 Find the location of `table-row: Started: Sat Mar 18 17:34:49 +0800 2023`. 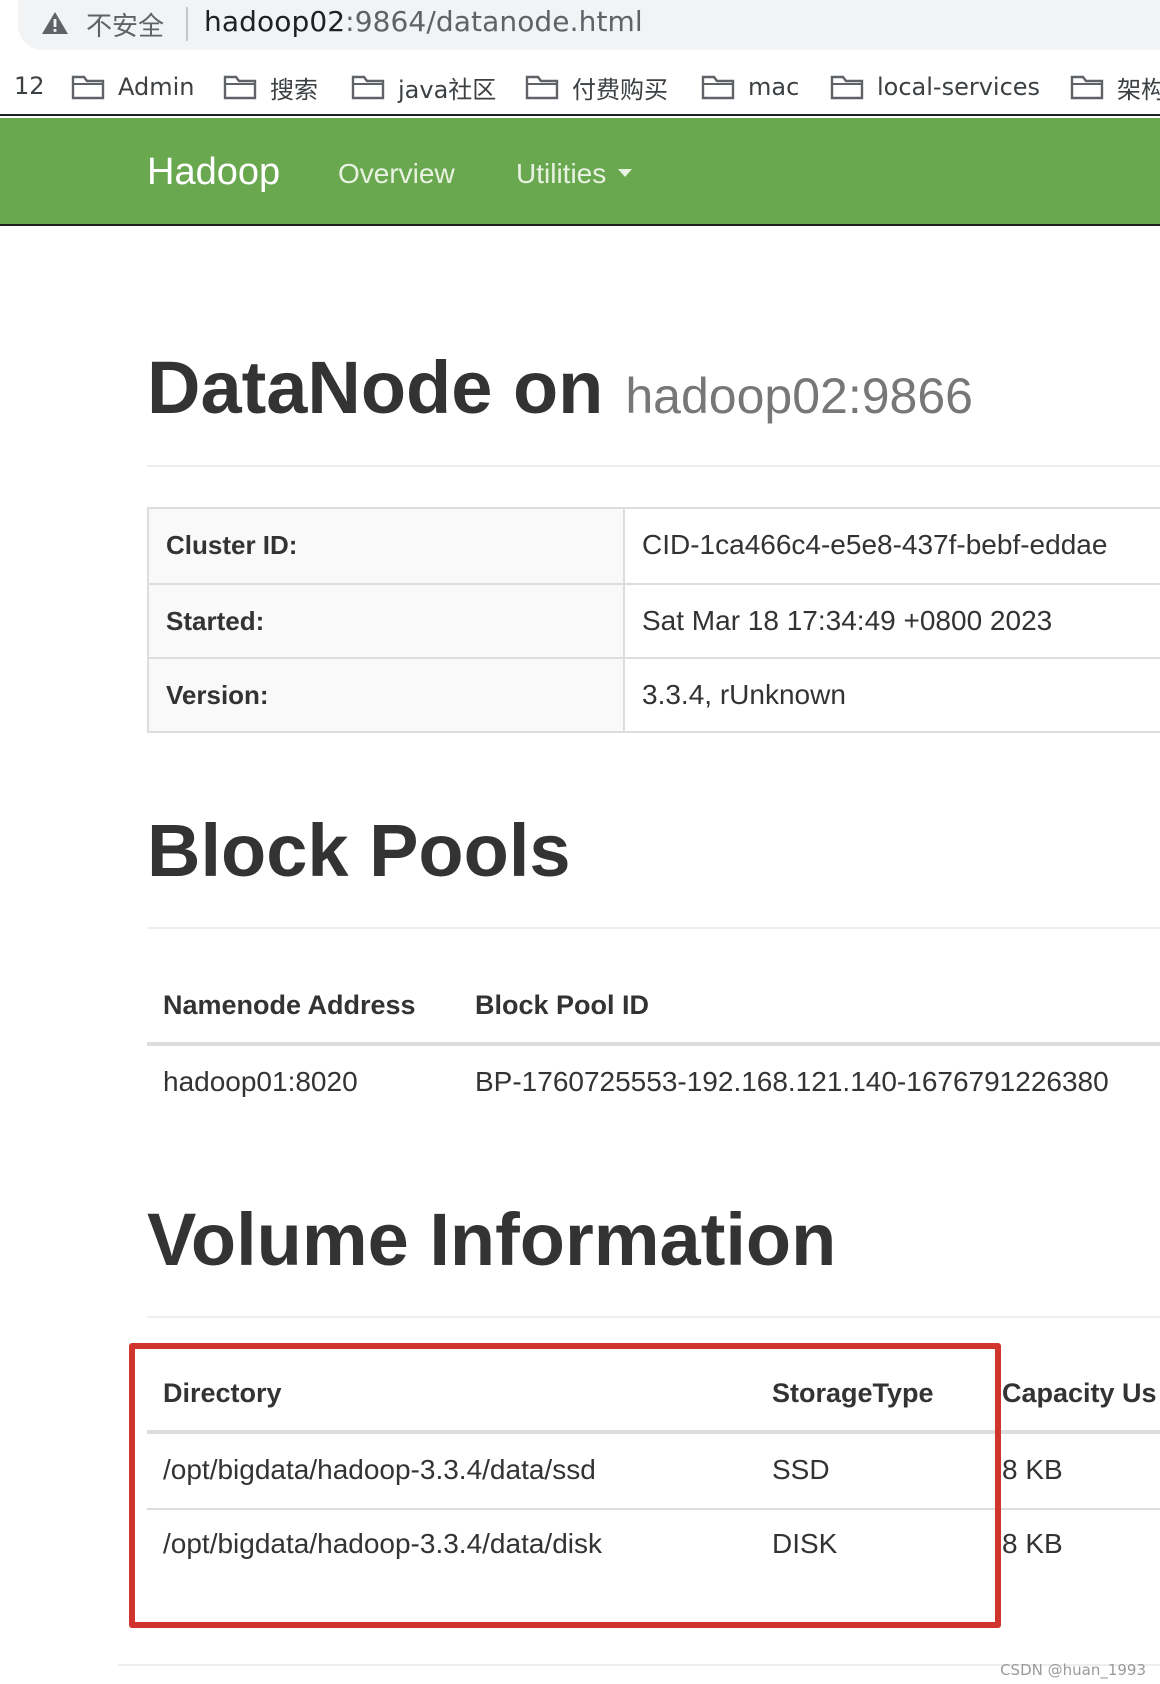

table-row: Started: Sat Mar 18 17:34:49 +0800 2023 is located at coordinates (654, 620).